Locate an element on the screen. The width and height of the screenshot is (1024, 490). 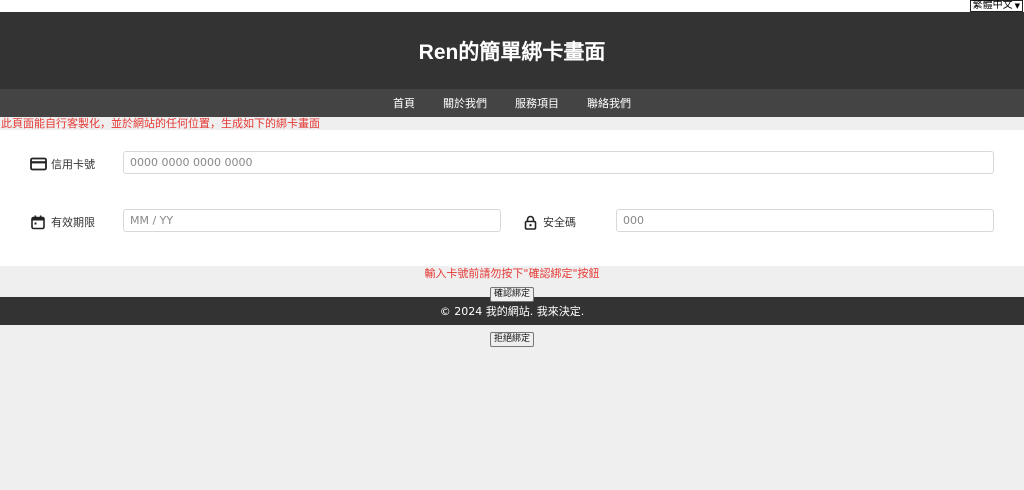
customization-notice: 此頁面能自行客製化，並於網站的任何位置，生成如下的綁卡畫面 is located at coordinates (512, 123).